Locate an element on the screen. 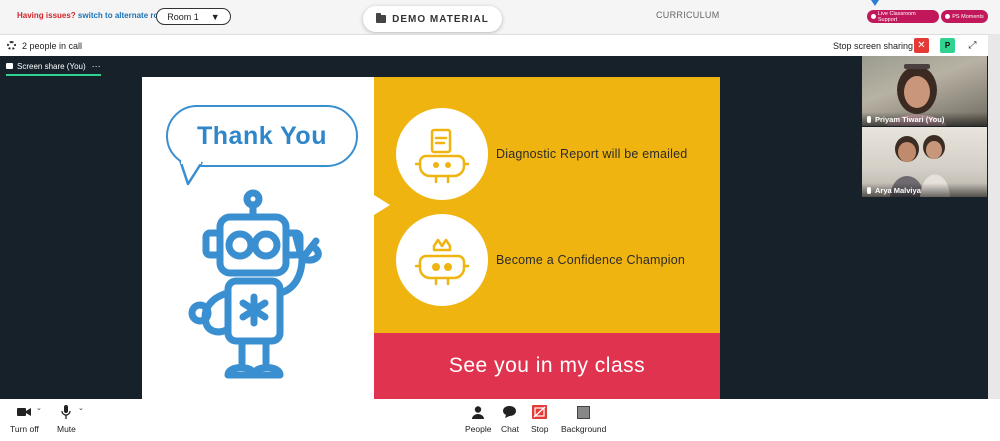  champion-robot-icon is located at coordinates (442, 262).